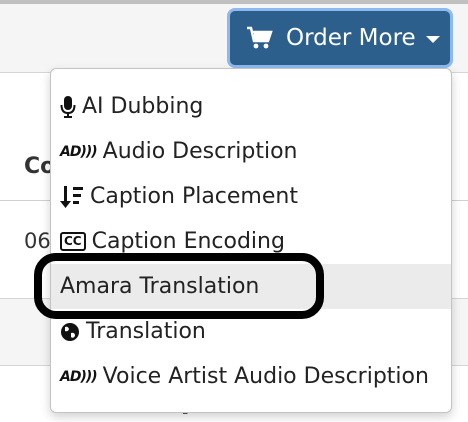 The image size is (468, 422). I want to click on menu-item-label: Audio Description, so click(200, 151).